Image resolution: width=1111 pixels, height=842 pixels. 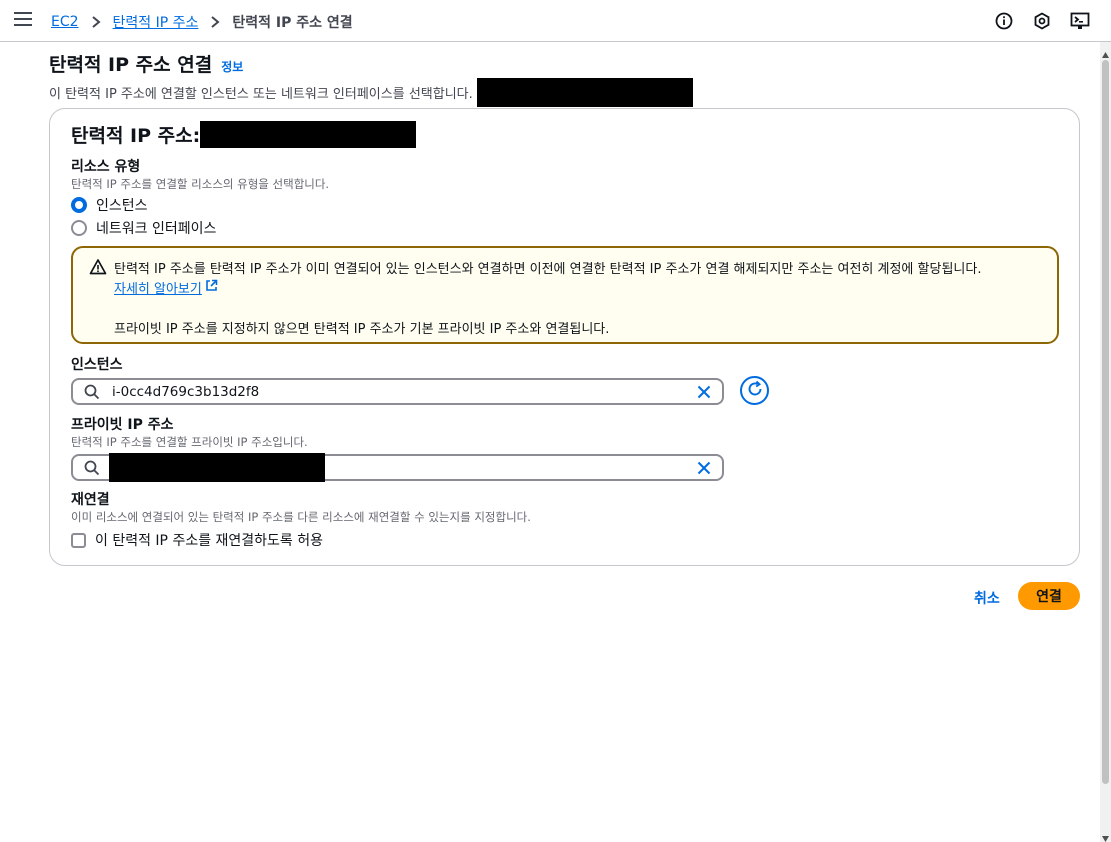 What do you see at coordinates (209, 541) in the screenshot?
I see `reassociate-checkbox-label: 이 탄력적 IP 주소를 재연결하도록 허용` at bounding box center [209, 541].